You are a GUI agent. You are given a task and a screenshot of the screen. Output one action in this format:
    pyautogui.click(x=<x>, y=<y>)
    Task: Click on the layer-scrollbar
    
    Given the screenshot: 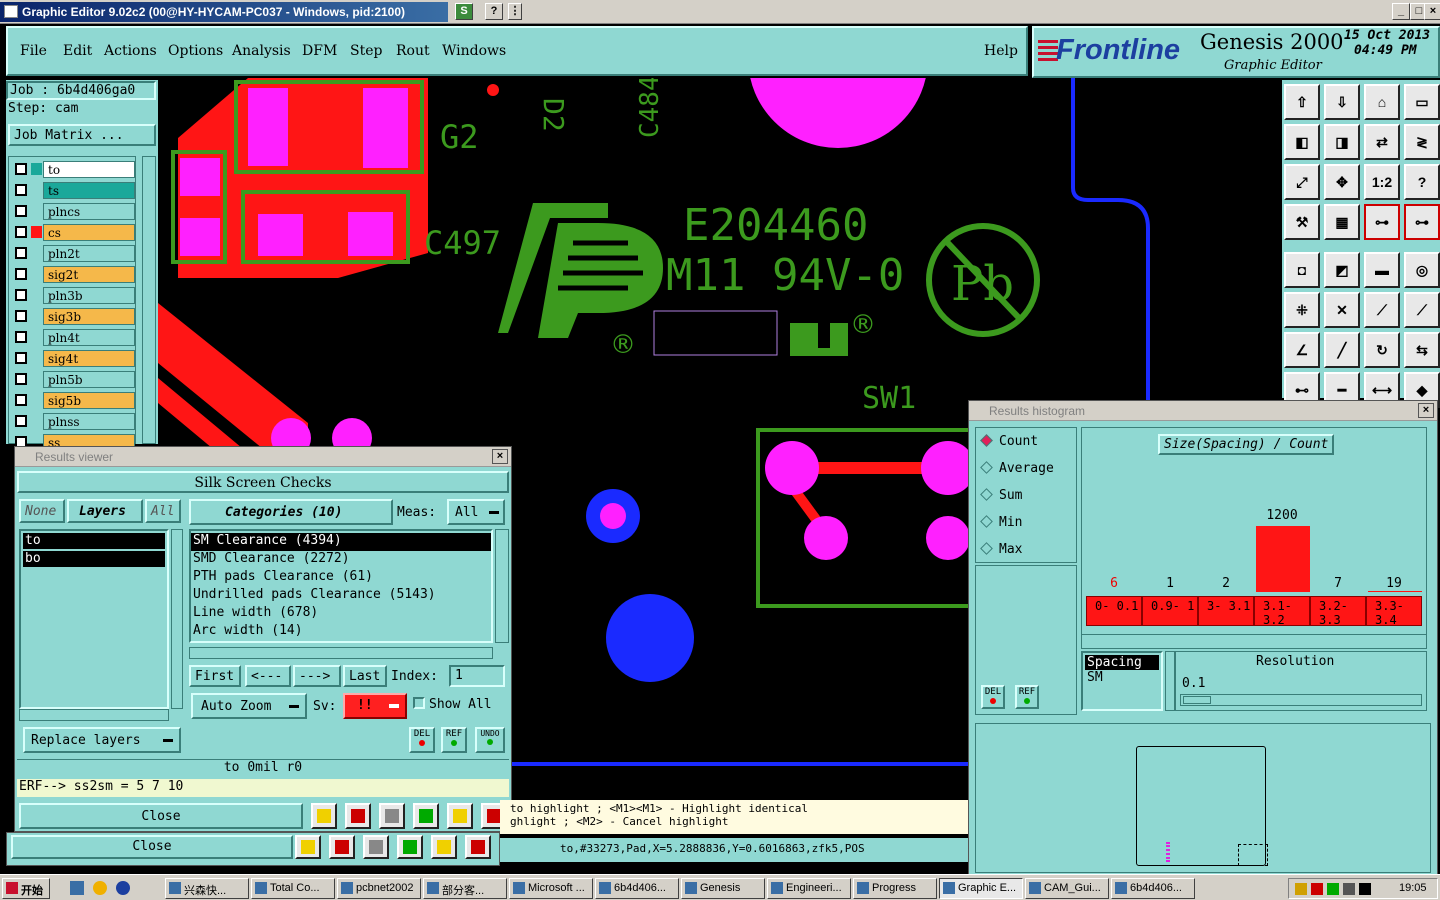 What is the action you would take?
    pyautogui.click(x=149, y=300)
    